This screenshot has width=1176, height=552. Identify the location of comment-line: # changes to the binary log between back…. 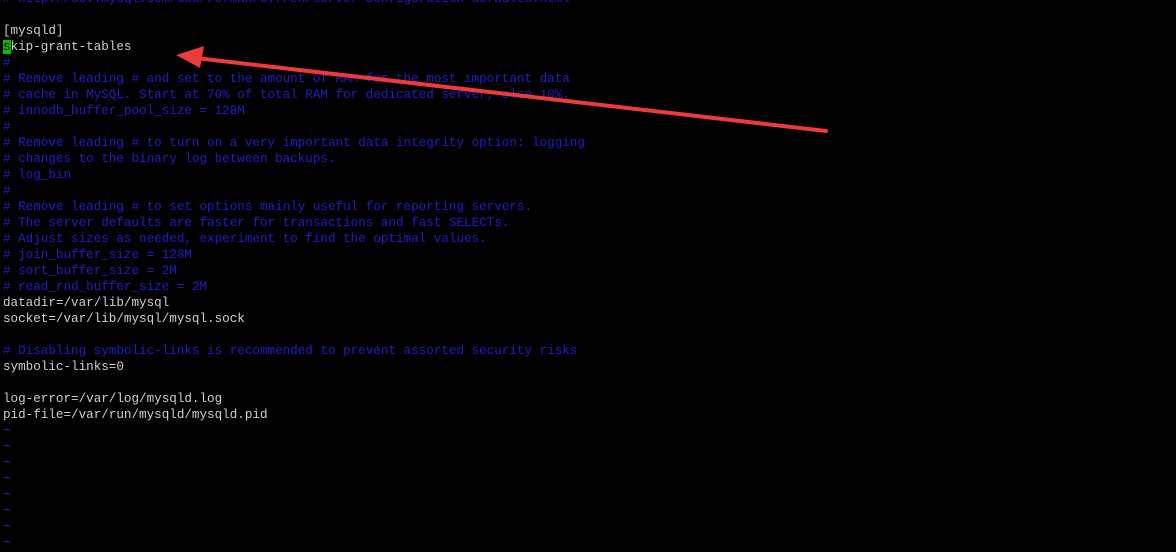
(169, 159).